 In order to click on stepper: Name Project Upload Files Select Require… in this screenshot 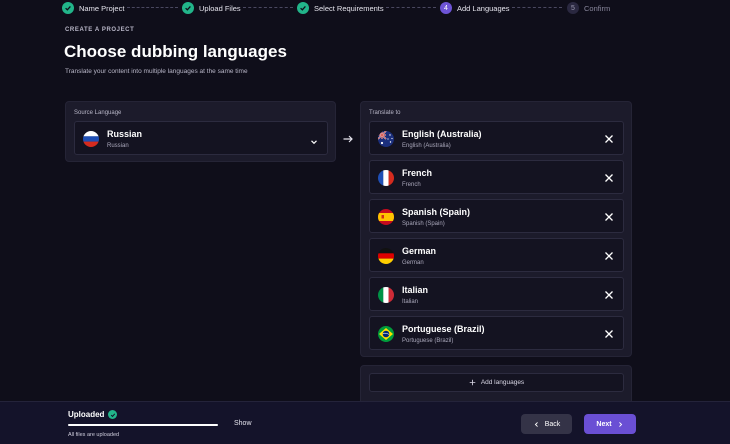, I will do `click(365, 8)`.